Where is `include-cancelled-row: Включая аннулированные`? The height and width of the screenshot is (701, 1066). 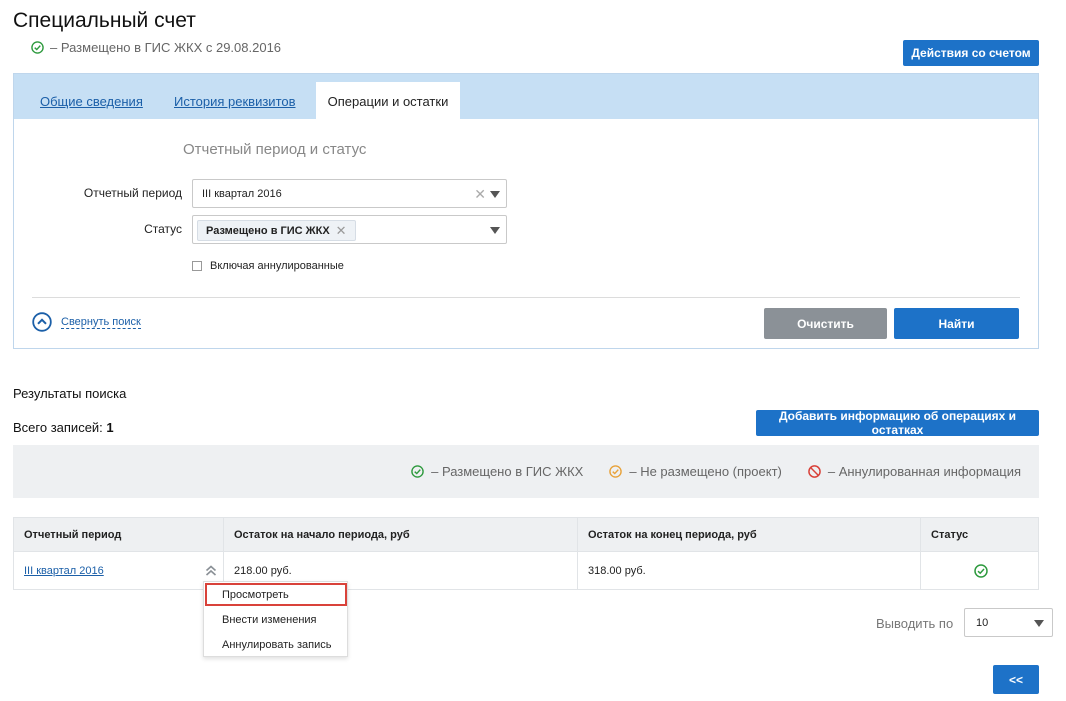
include-cancelled-row: Включая аннулированные is located at coordinates (268, 266).